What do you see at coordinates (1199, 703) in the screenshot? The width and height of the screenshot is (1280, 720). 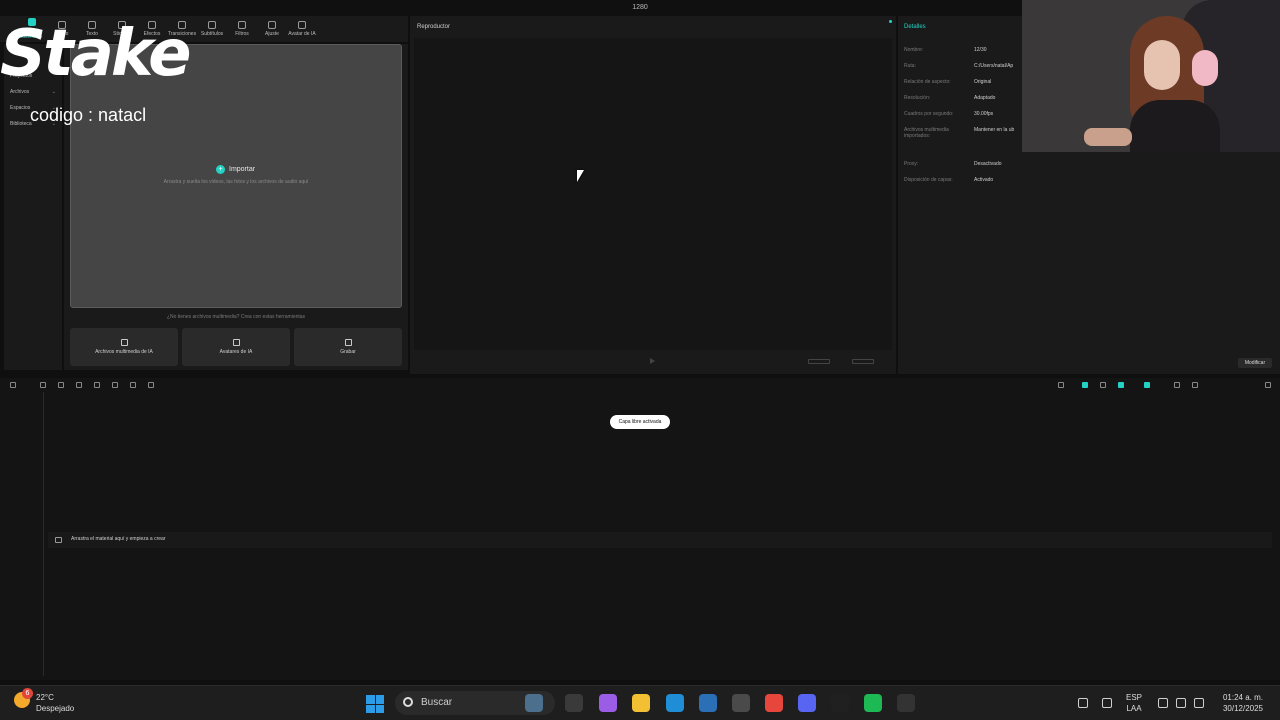 I see `battery-icon` at bounding box center [1199, 703].